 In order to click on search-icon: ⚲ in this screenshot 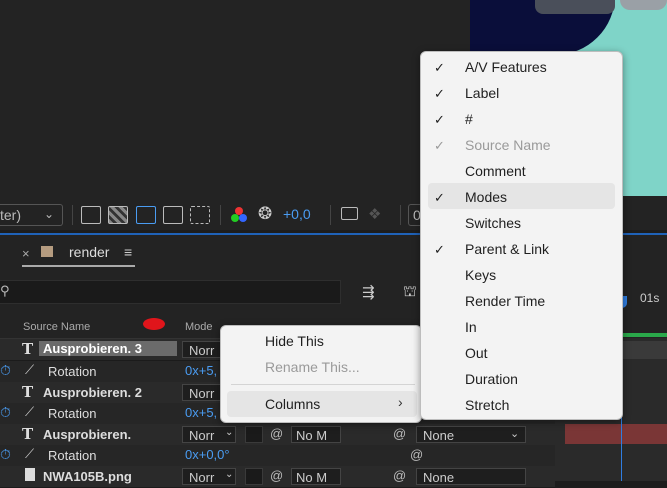, I will do `click(5, 290)`.